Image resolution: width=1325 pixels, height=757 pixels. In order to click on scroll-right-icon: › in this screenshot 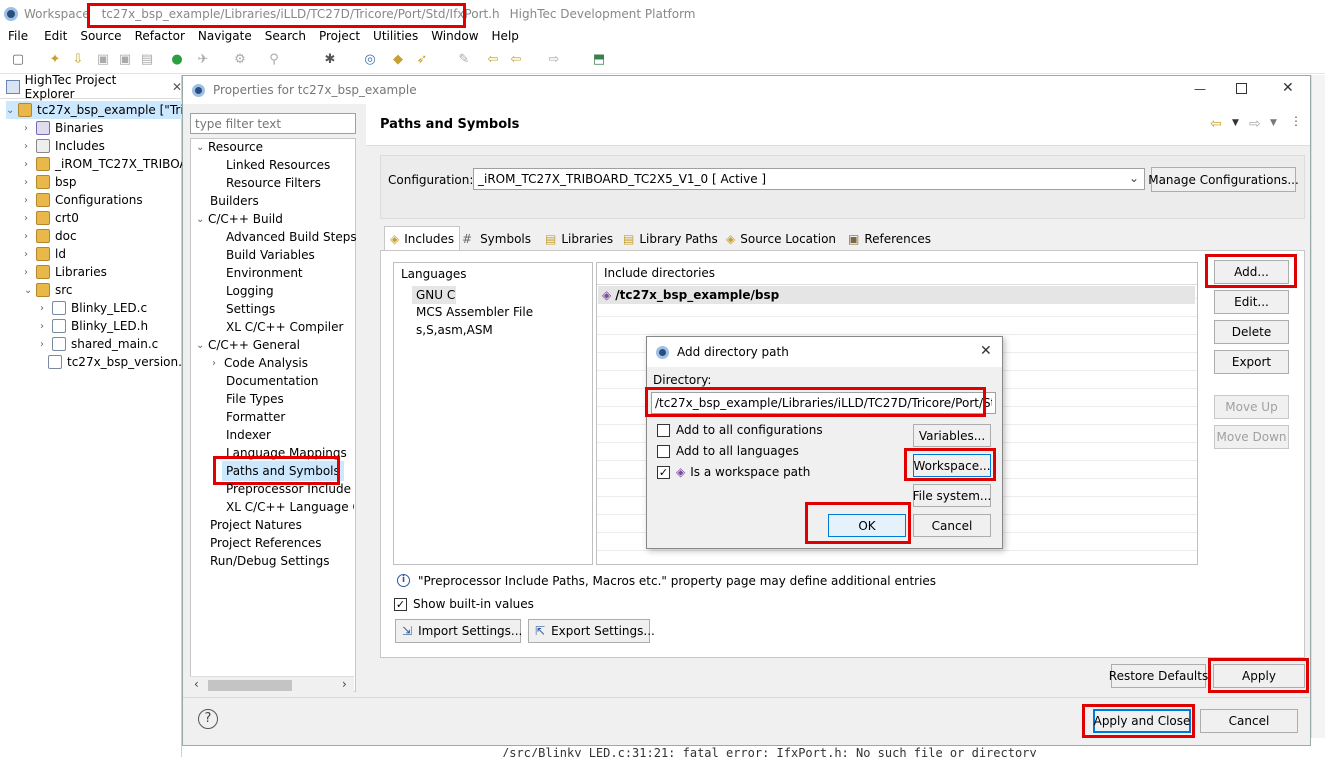, I will do `click(344, 684)`.